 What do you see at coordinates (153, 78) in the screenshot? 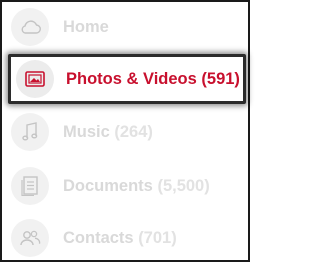
I see `menu-item-label: Photos & Videos (591)` at bounding box center [153, 78].